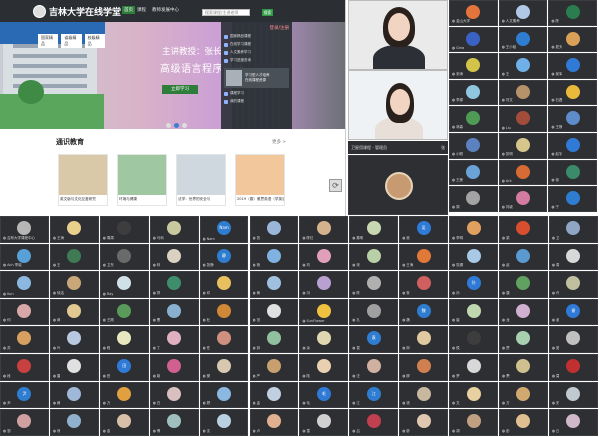  What do you see at coordinates (473, 395) in the screenshot?
I see `participant-tile: ◍文` at bounding box center [473, 395].